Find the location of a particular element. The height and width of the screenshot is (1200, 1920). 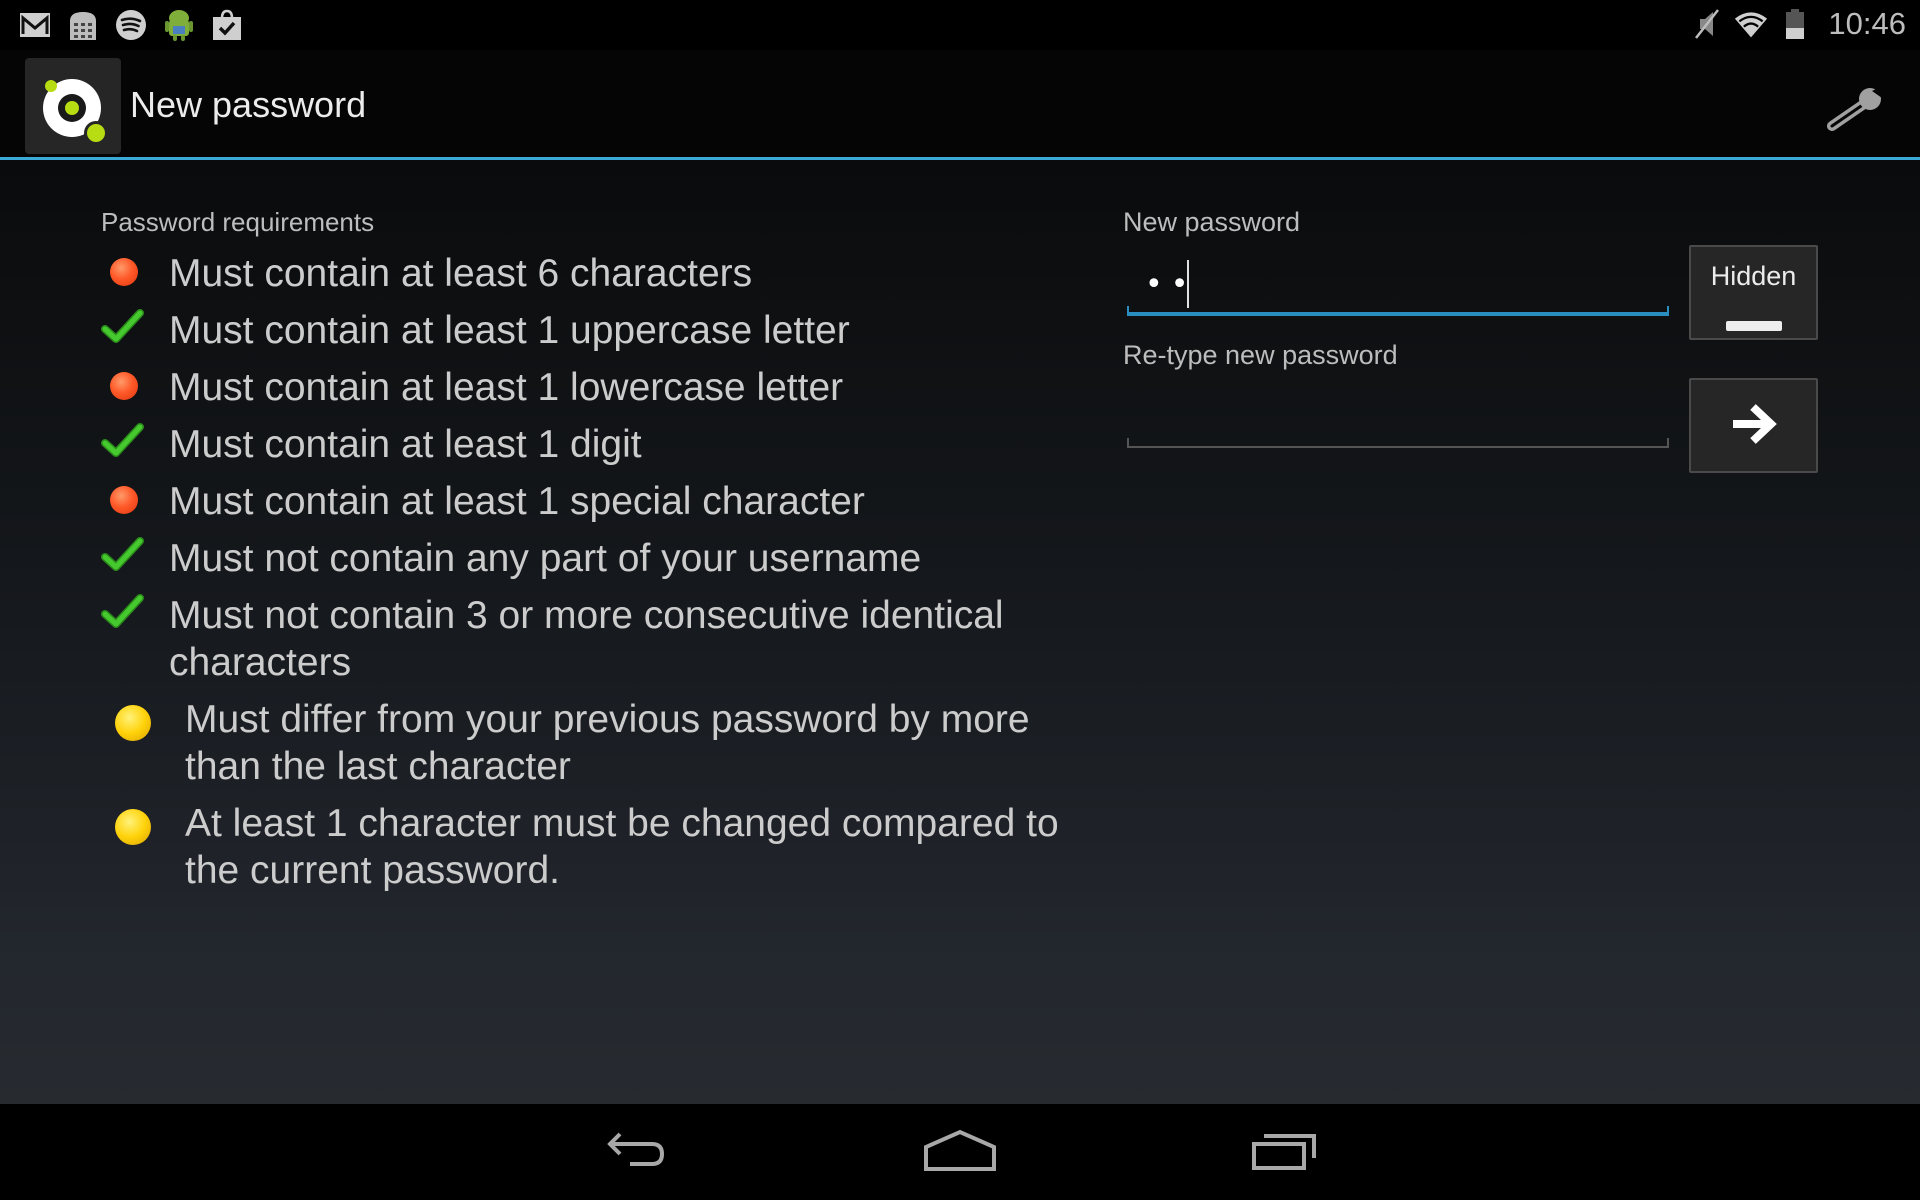

home-button is located at coordinates (960, 1152).